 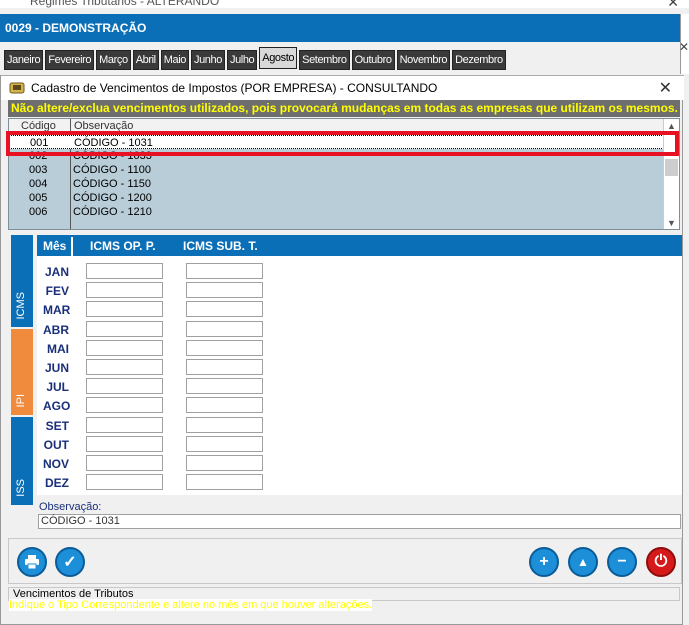 What do you see at coordinates (344, 4) in the screenshot?
I see `background-titlebar: Regimes Tributários - ALTERANDO ✕` at bounding box center [344, 4].